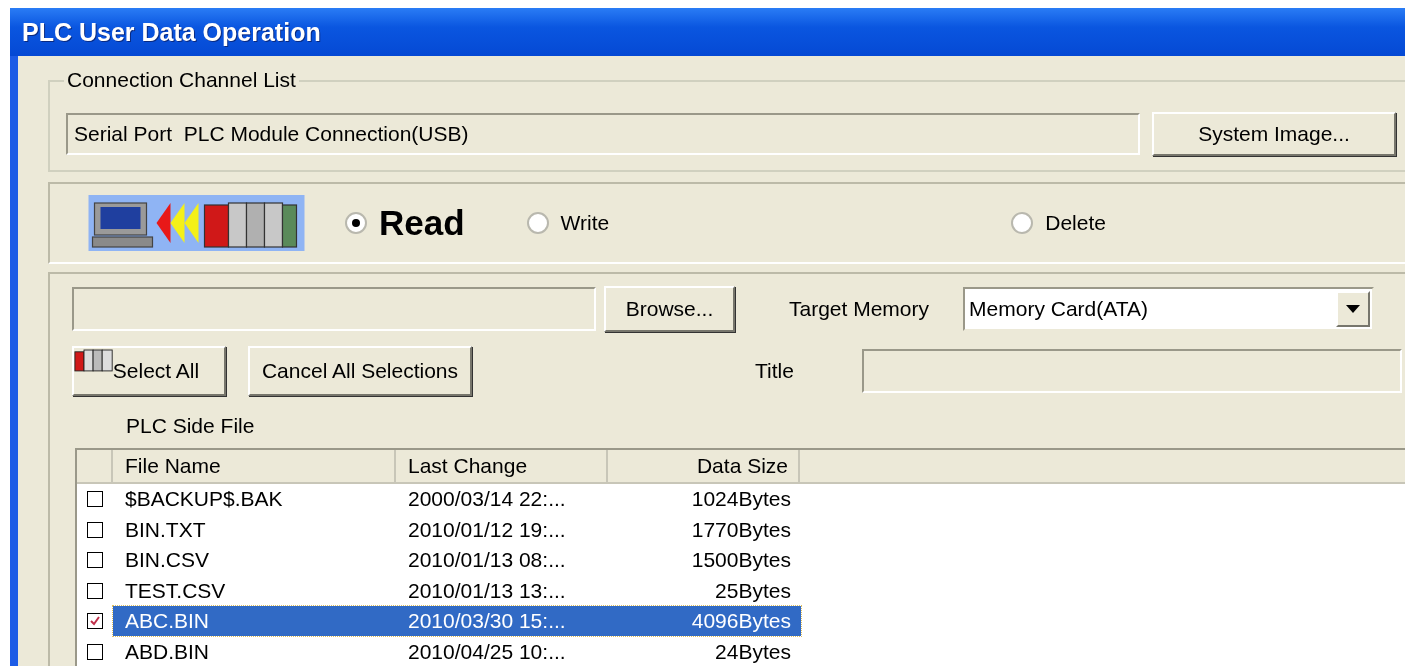 The image size is (1405, 666). I want to click on file-row: BIN.TXT 2010/01/12 19:... 1770Bytes, so click(457, 529).